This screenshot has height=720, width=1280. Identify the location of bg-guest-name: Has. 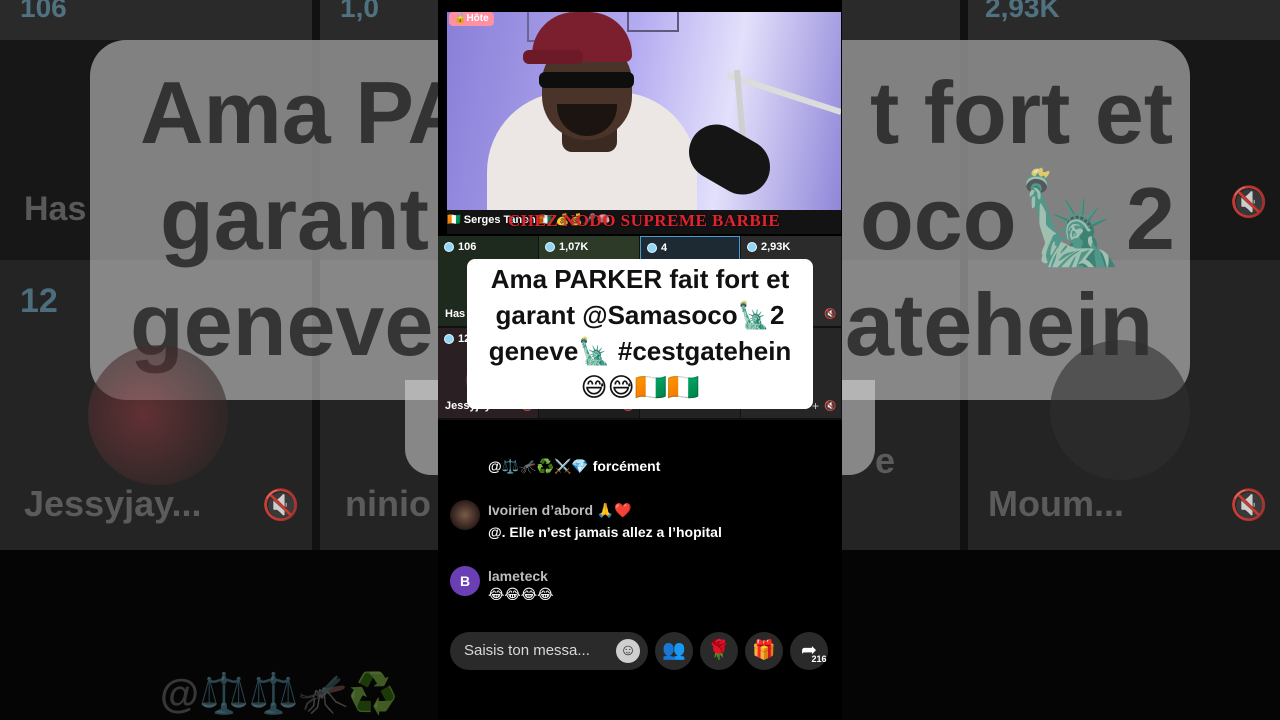
(55, 209).